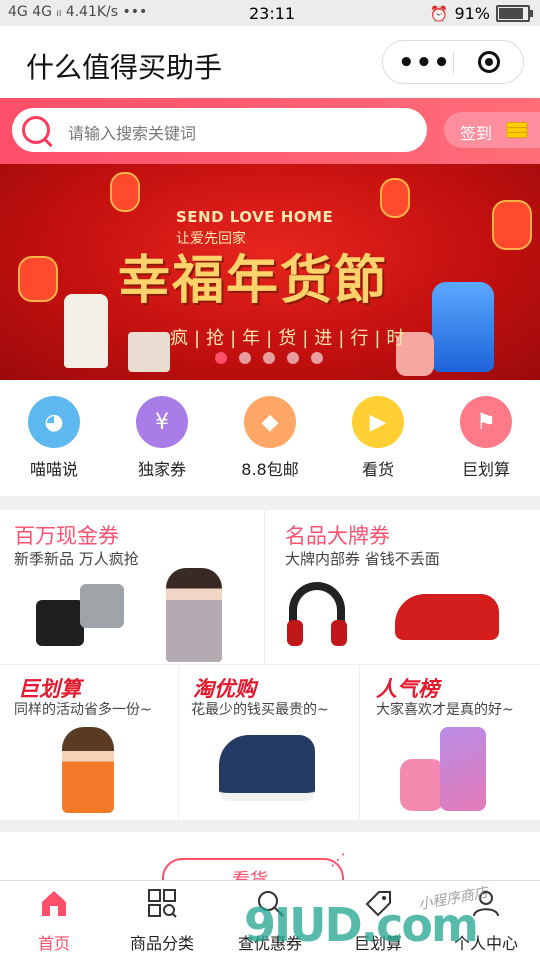 The image size is (540, 961). Describe the element at coordinates (54, 921) in the screenshot. I see `tab-home: 首页` at that location.